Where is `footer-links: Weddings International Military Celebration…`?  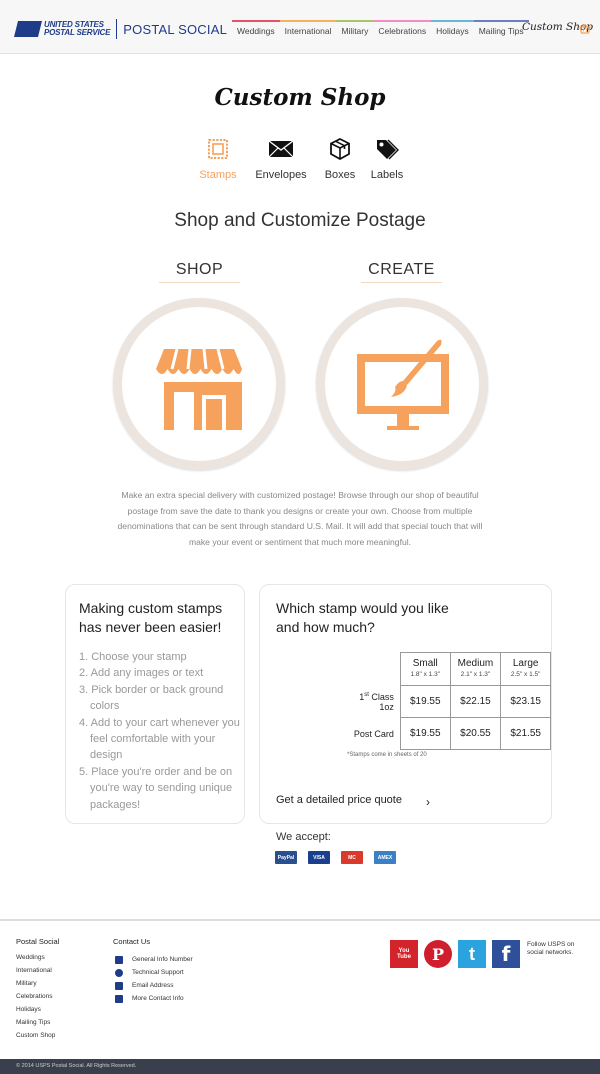
footer-links: Weddings International Military Celebration… is located at coordinates (35, 996).